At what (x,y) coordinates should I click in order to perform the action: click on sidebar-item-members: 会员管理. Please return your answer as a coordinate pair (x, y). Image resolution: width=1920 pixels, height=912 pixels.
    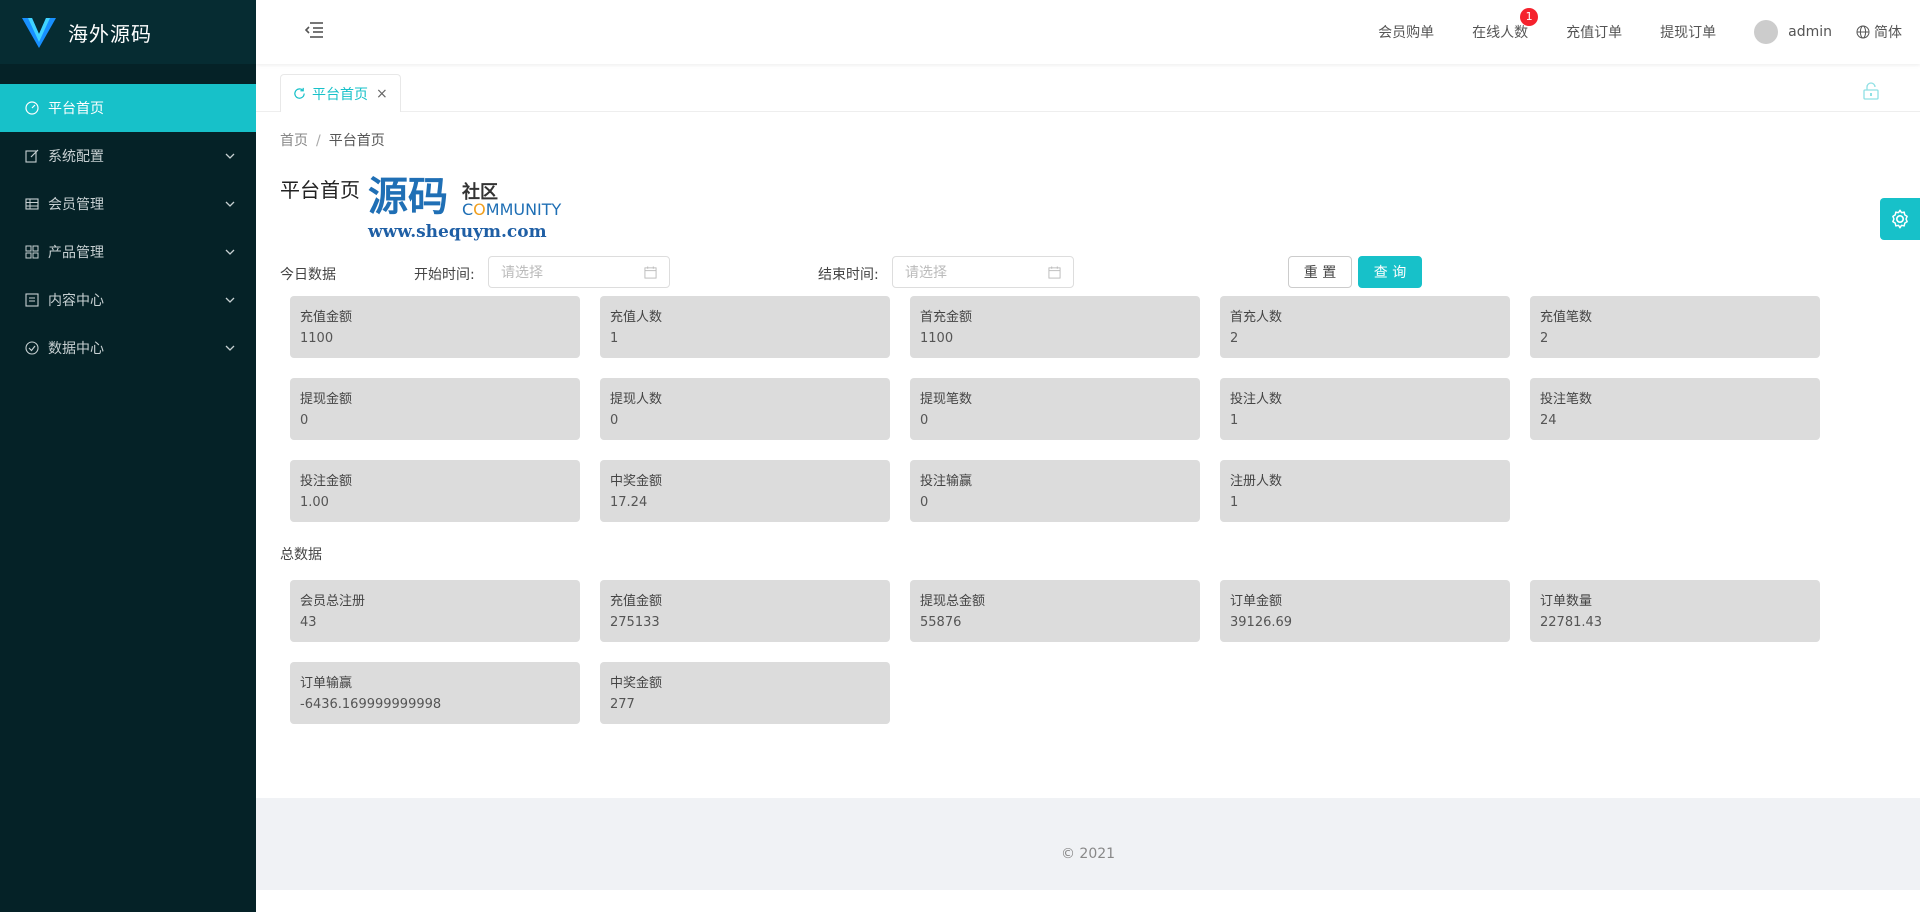
    Looking at the image, I should click on (128, 204).